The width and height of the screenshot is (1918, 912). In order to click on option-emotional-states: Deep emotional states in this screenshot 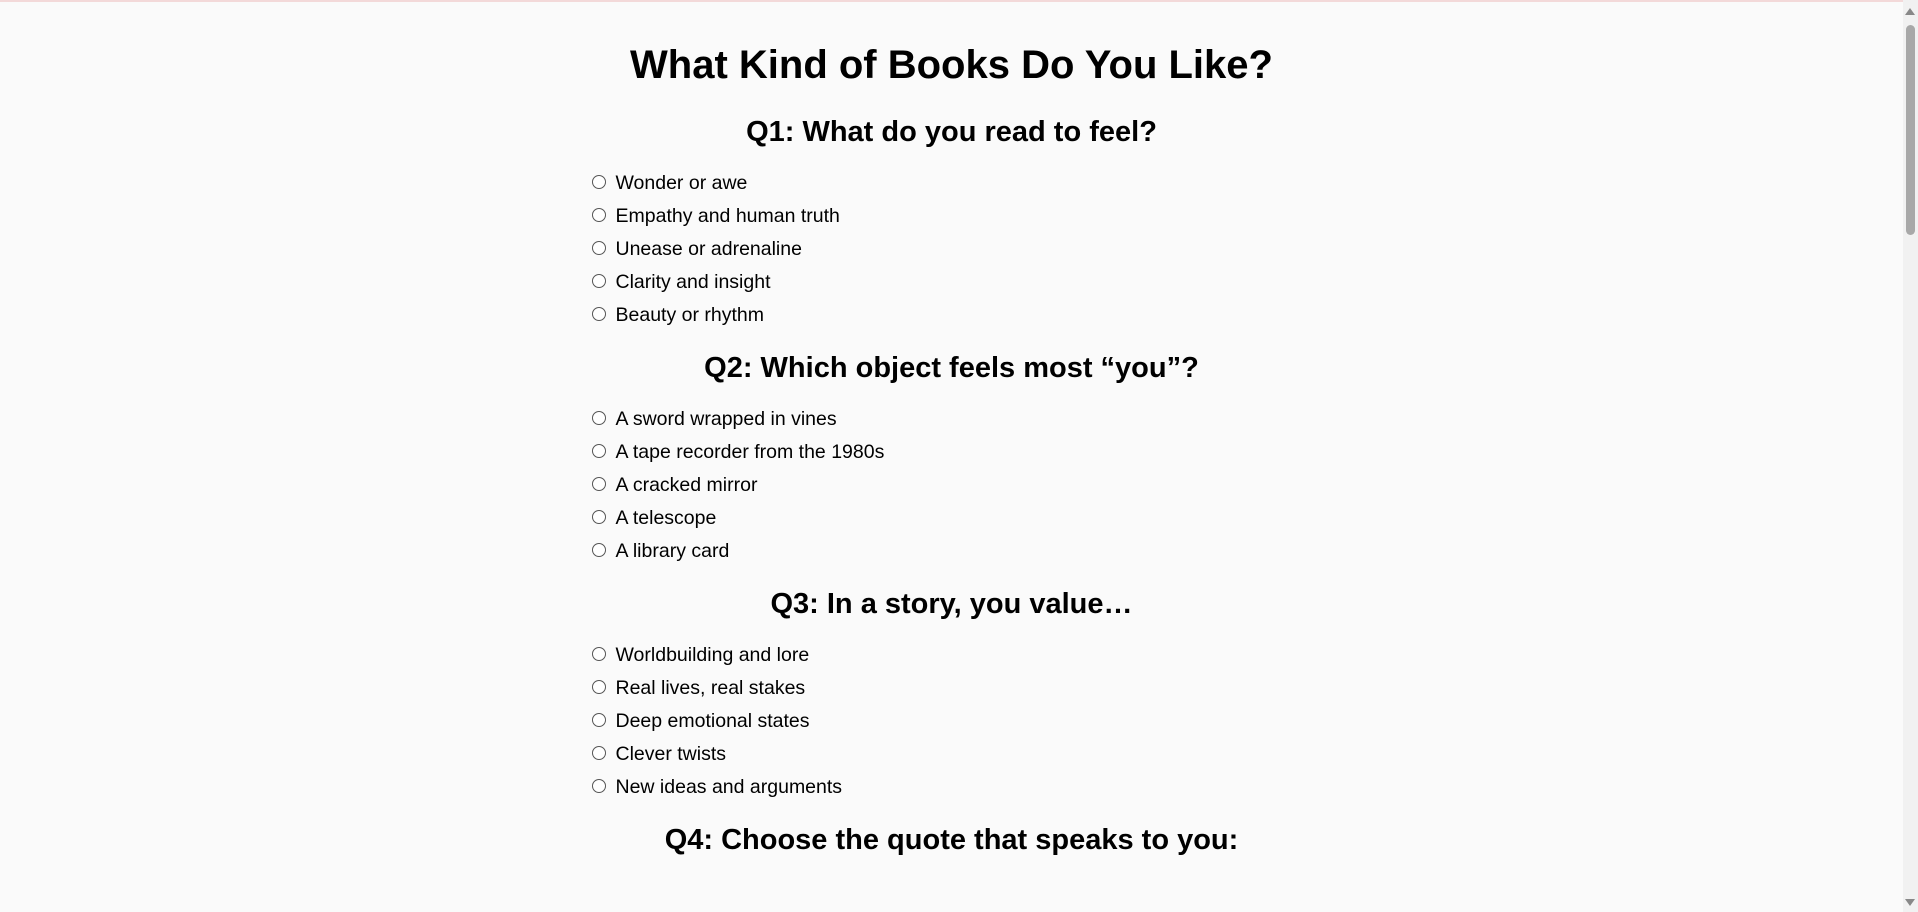, I will do `click(951, 721)`.